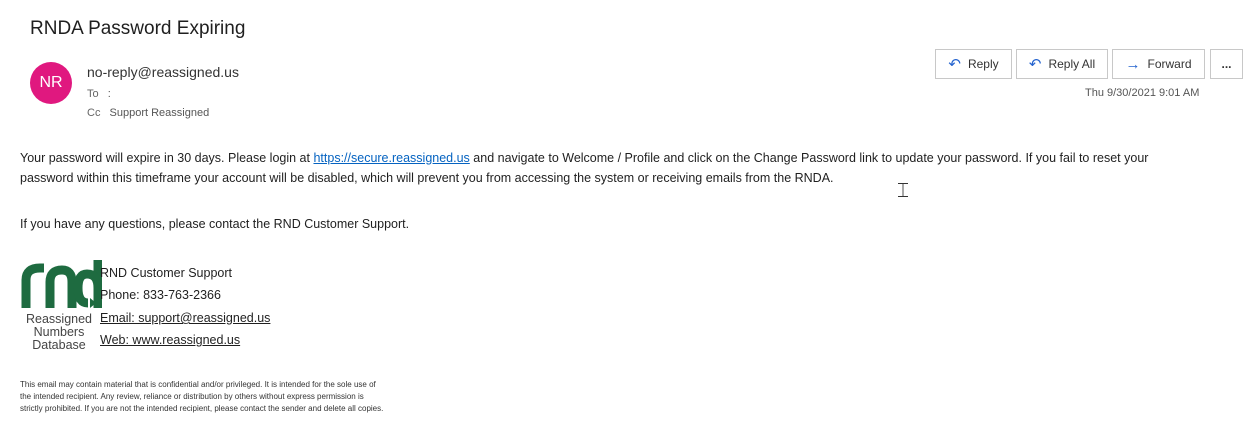 This screenshot has height=421, width=1248. Describe the element at coordinates (1133, 64) in the screenshot. I see `forward-icon: →` at that location.